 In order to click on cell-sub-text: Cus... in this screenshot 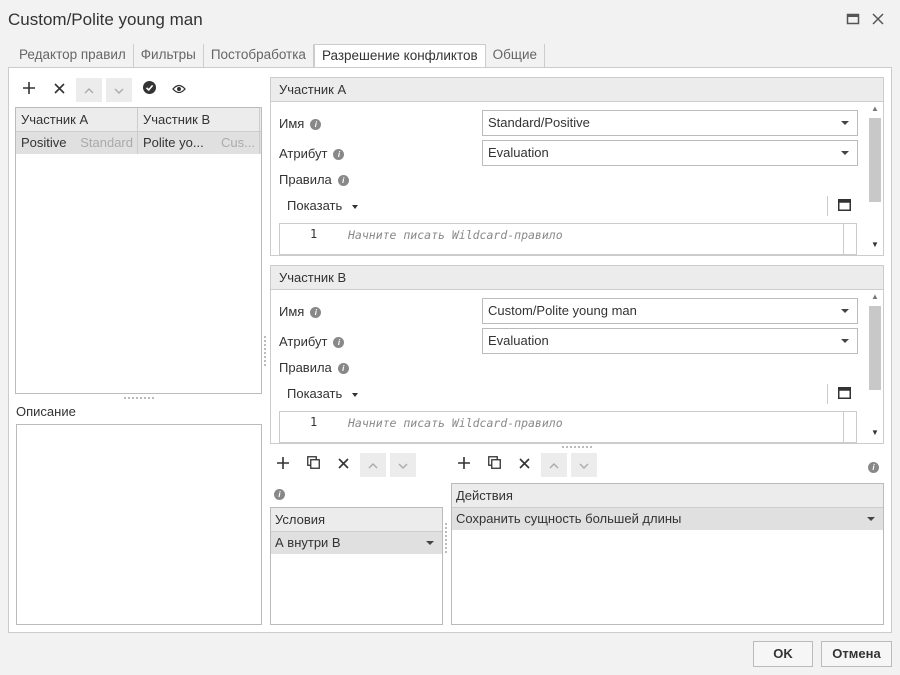, I will do `click(238, 142)`.